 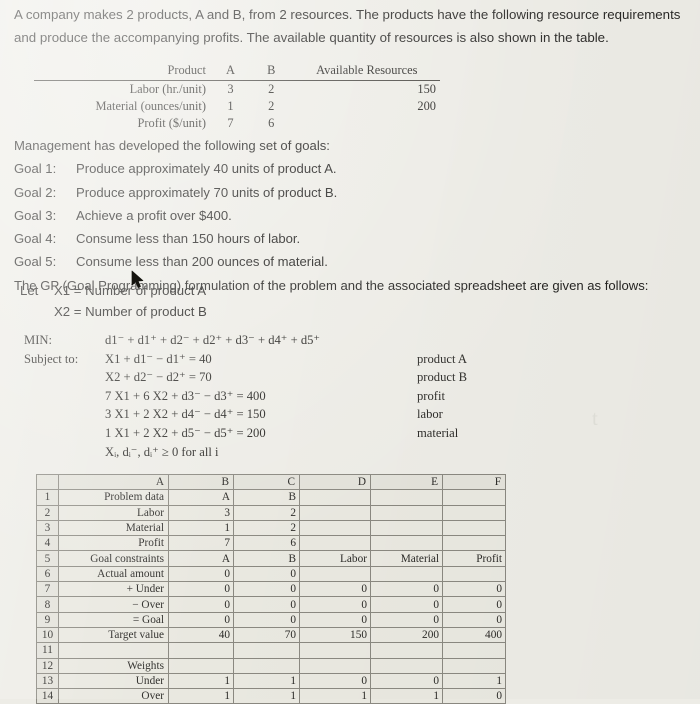 I want to click on spreadsheet-row-header: 4, so click(x=47, y=543).